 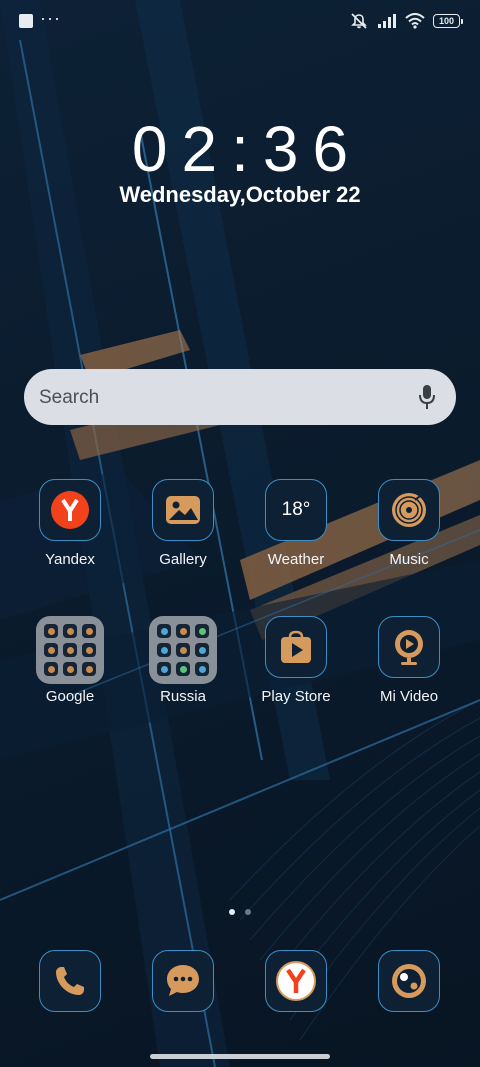 I want to click on phone-icon, so click(x=70, y=981).